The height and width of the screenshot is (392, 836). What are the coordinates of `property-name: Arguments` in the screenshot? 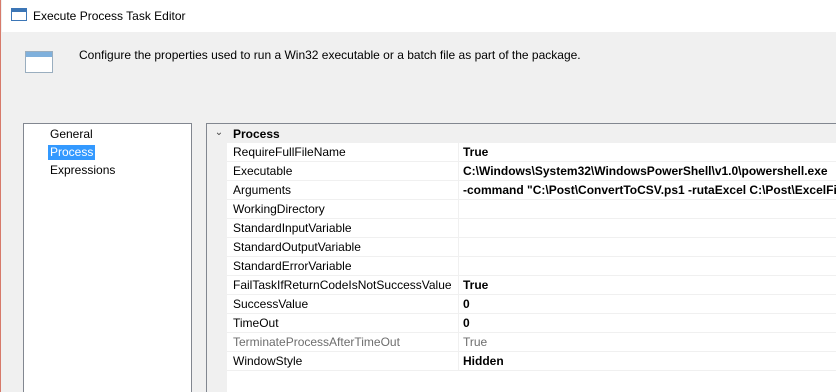 It's located at (343, 190).